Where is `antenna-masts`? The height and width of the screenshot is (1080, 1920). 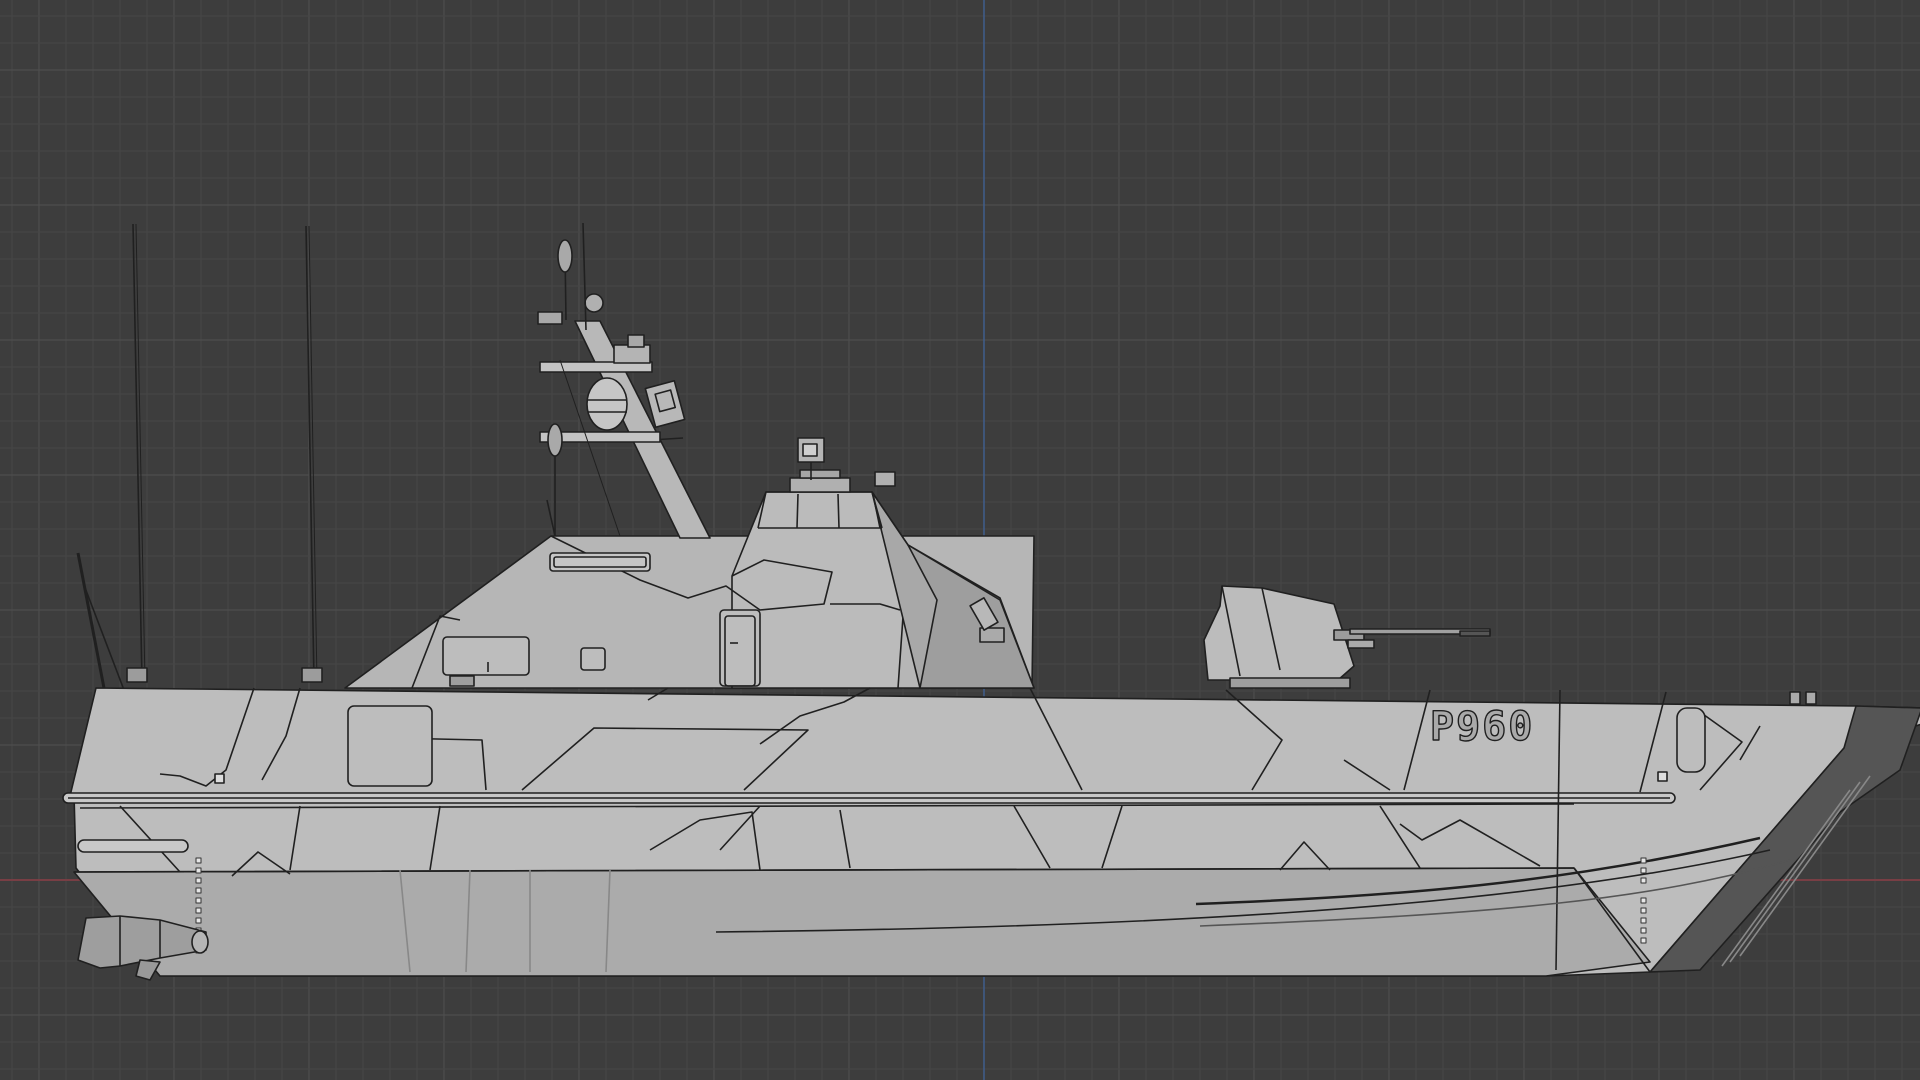 antenna-masts is located at coordinates (199, 457).